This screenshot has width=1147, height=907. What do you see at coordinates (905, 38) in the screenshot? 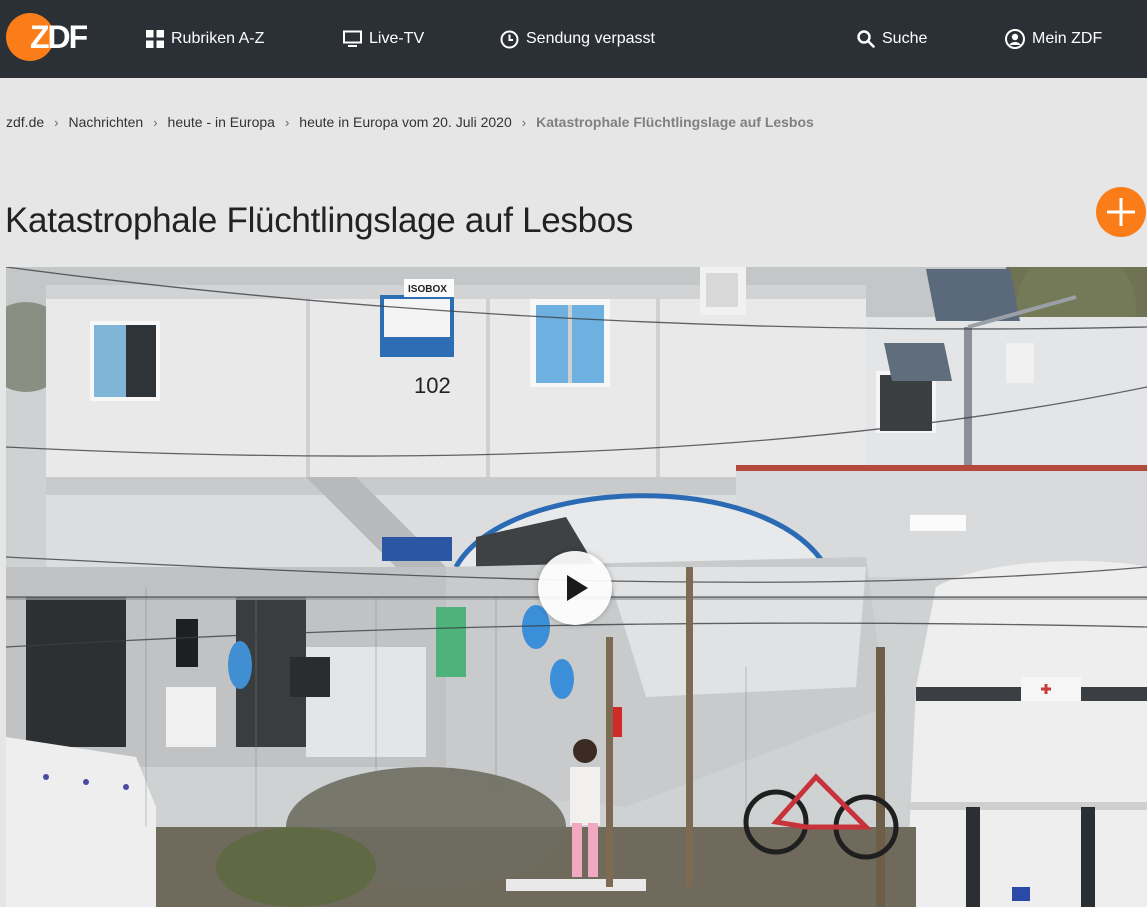
I see `nav-search-label: Suche` at bounding box center [905, 38].